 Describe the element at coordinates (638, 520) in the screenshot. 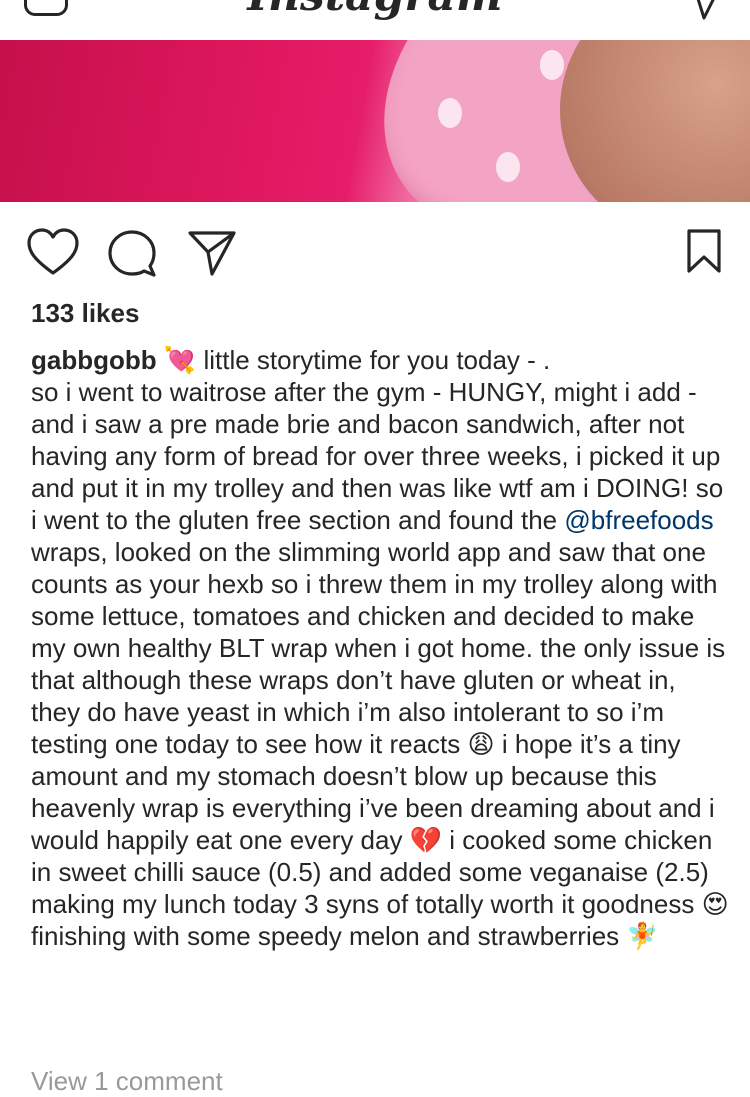

I see `mention-link: @bfreefoods` at that location.